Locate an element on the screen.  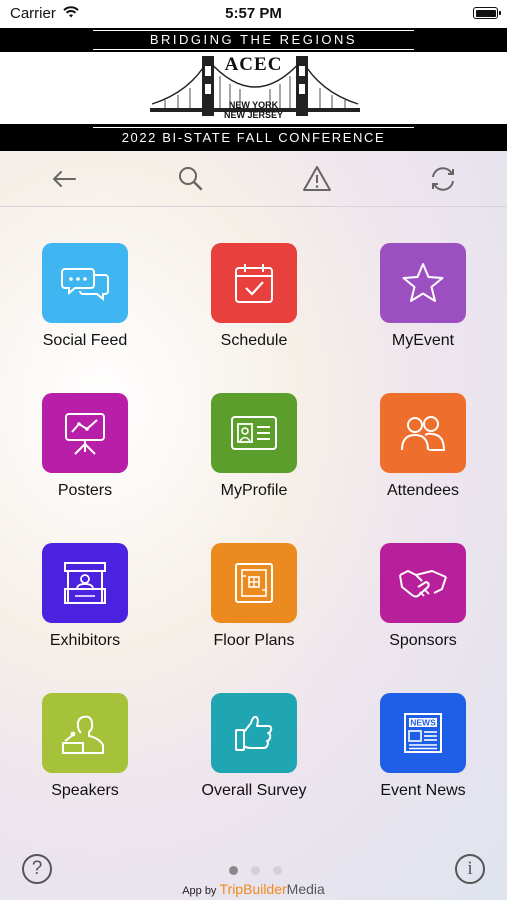
search-icon is located at coordinates (191, 179).